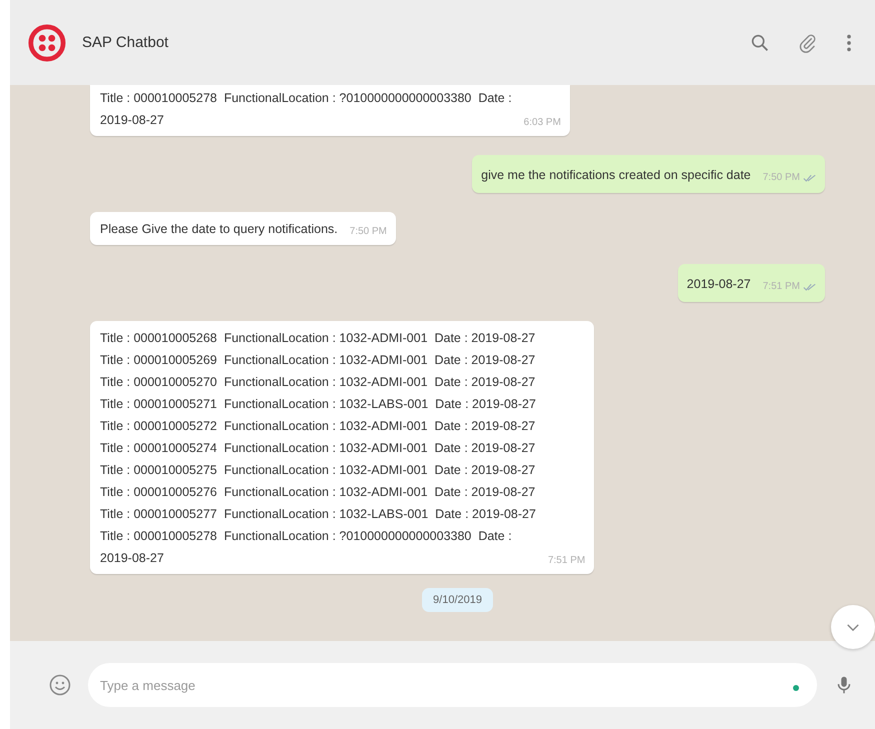  What do you see at coordinates (47, 43) in the screenshot?
I see `logo-icon` at bounding box center [47, 43].